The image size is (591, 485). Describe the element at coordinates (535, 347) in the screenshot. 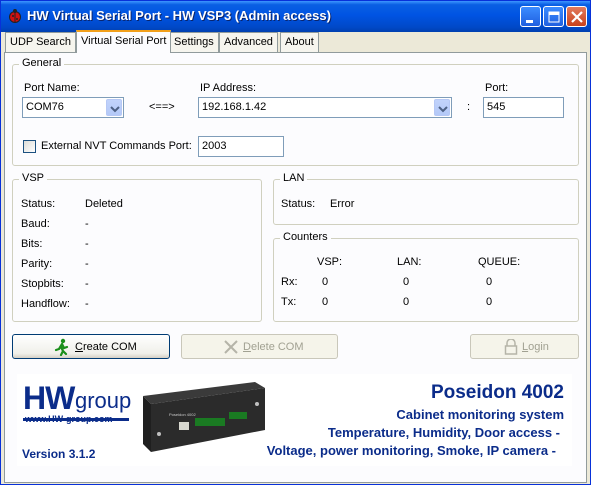

I see `login-label: Login` at that location.